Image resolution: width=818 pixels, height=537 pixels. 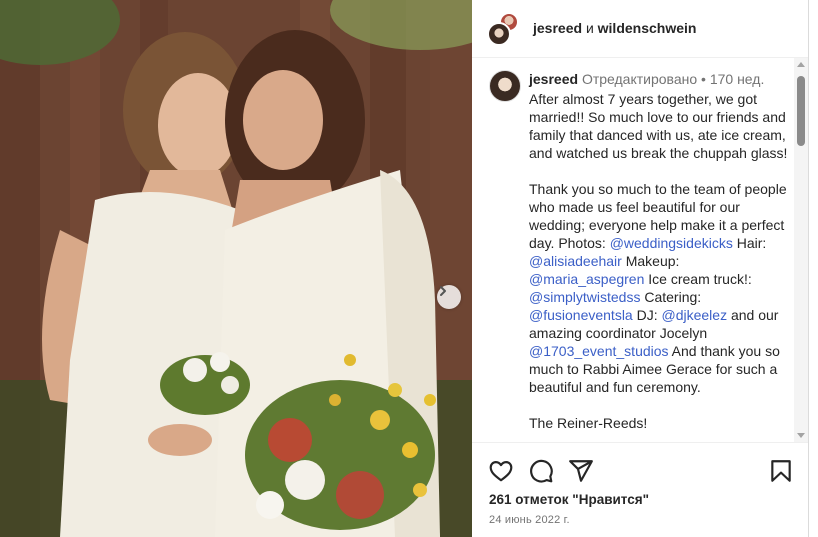 I want to click on caption-author-link: jesreed, so click(x=553, y=79).